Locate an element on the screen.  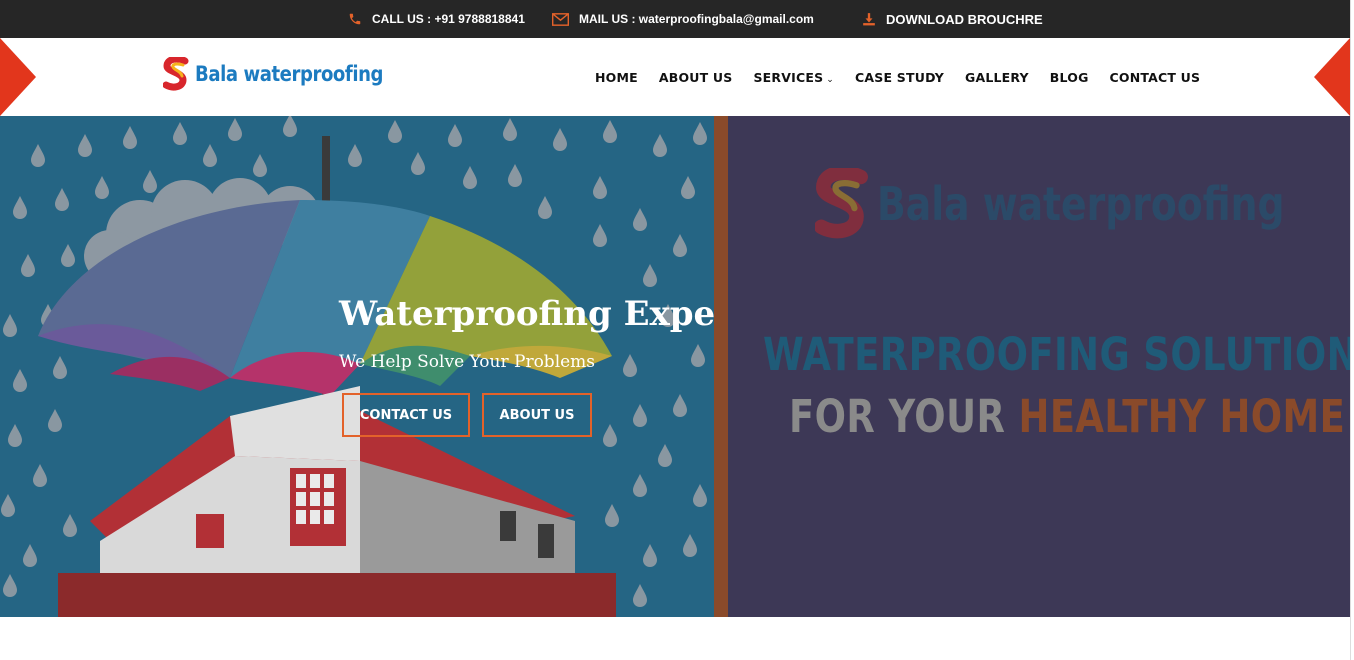
page-scrollbar is located at coordinates (1352, 330).